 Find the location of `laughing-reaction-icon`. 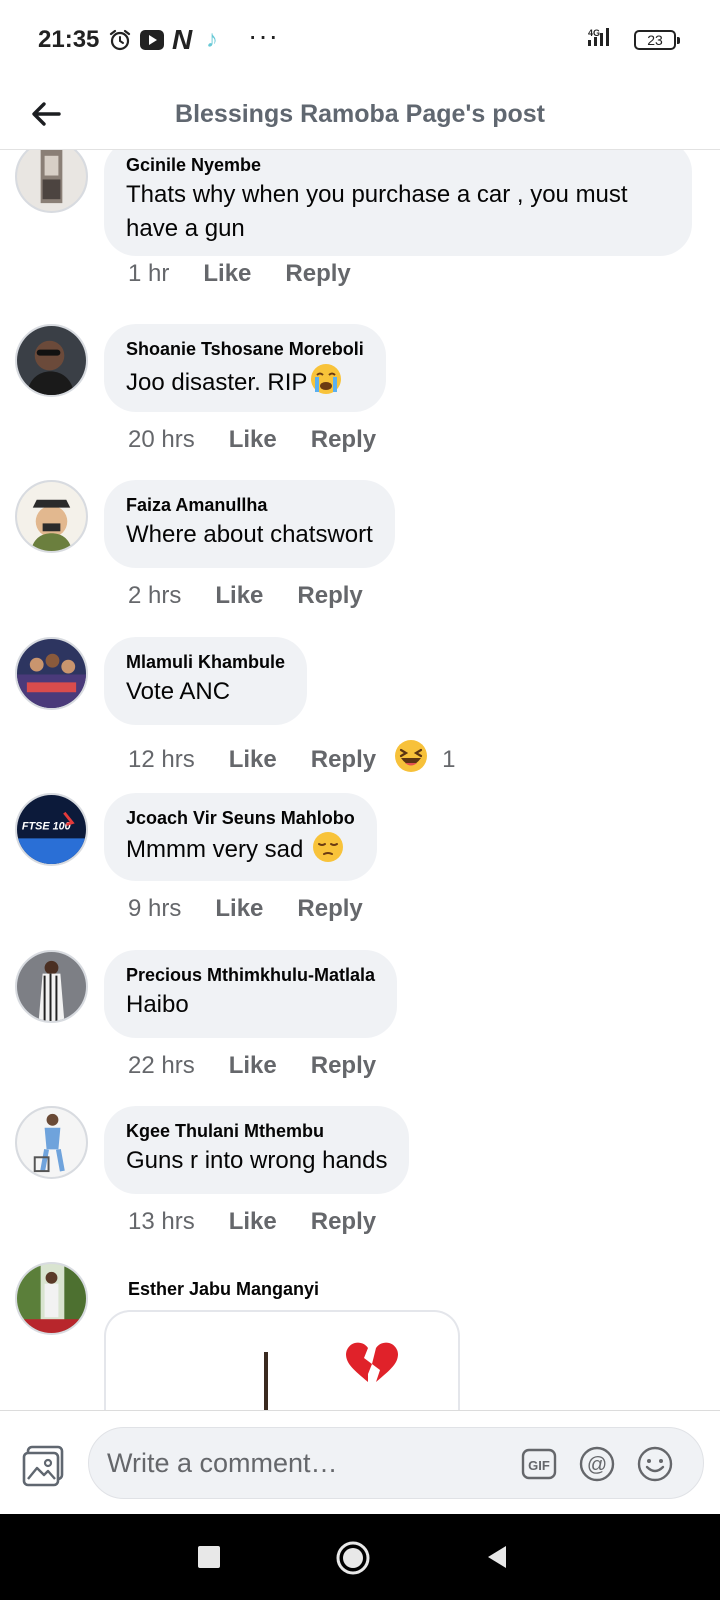

laughing-reaction-icon is located at coordinates (411, 759).